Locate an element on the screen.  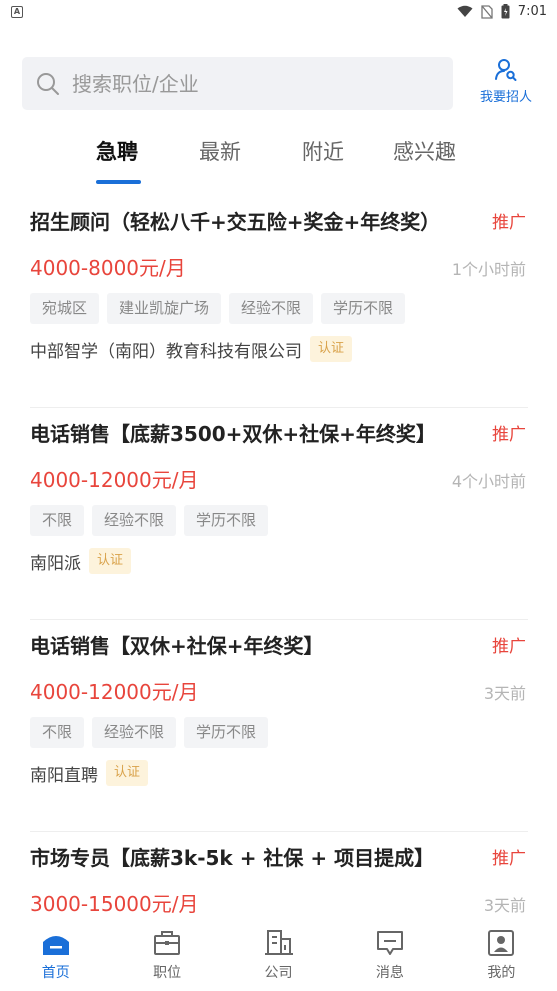
job-title: 电话销售【双休+社保+年终奖】 is located at coordinates (177, 646).